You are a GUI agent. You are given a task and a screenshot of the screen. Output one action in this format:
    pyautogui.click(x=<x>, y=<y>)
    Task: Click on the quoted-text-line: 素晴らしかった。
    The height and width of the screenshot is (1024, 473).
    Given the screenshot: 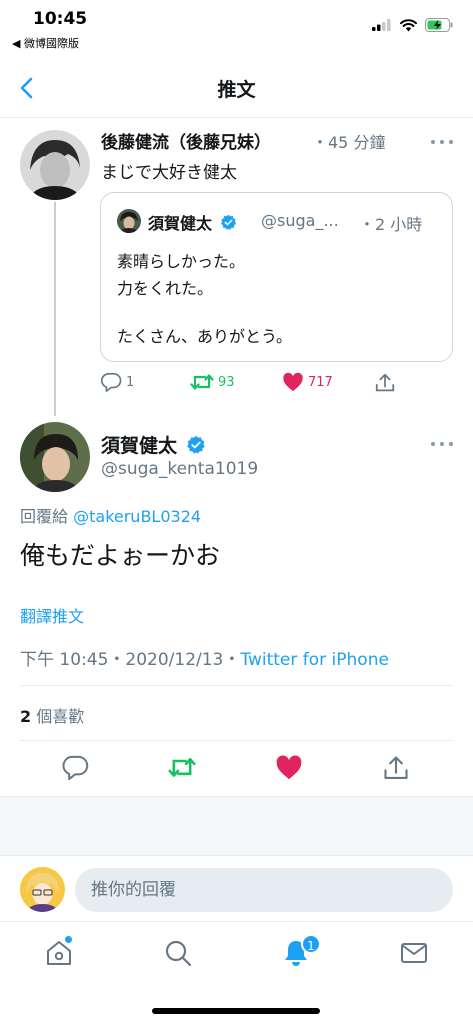 What is the action you would take?
    pyautogui.click(x=181, y=261)
    